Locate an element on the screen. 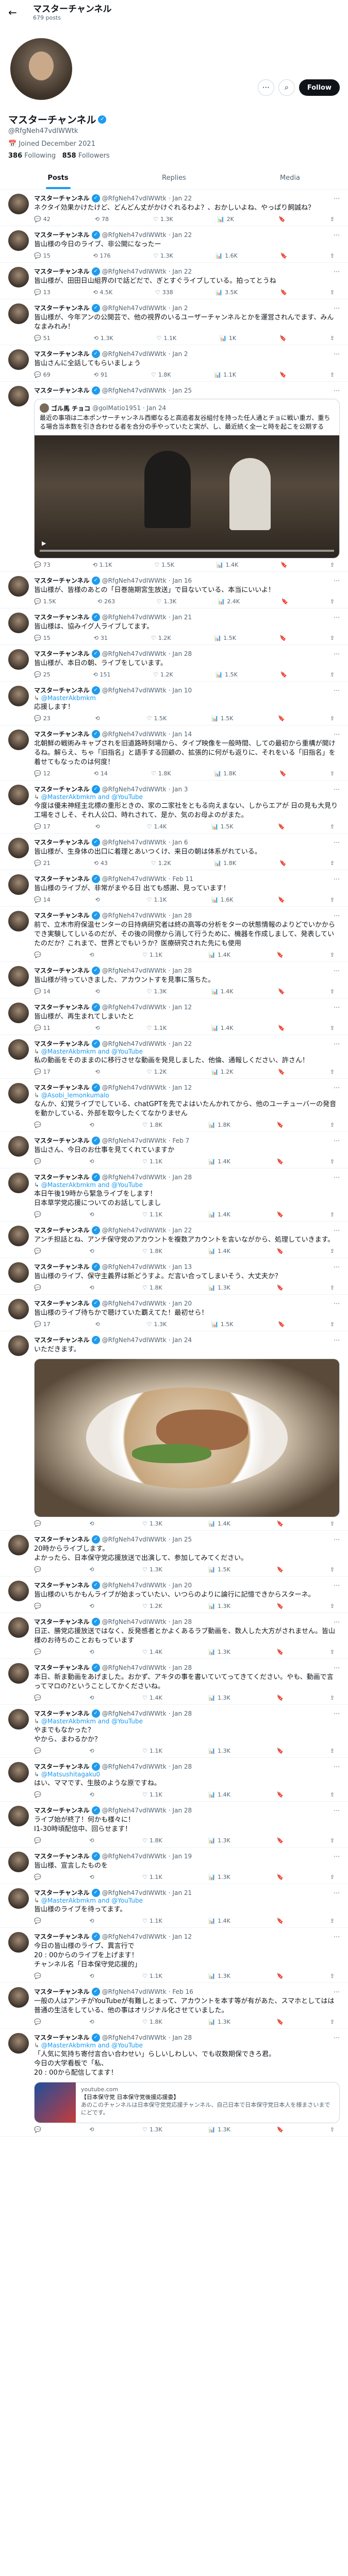  reply-button: 💬 69 is located at coordinates (42, 374).